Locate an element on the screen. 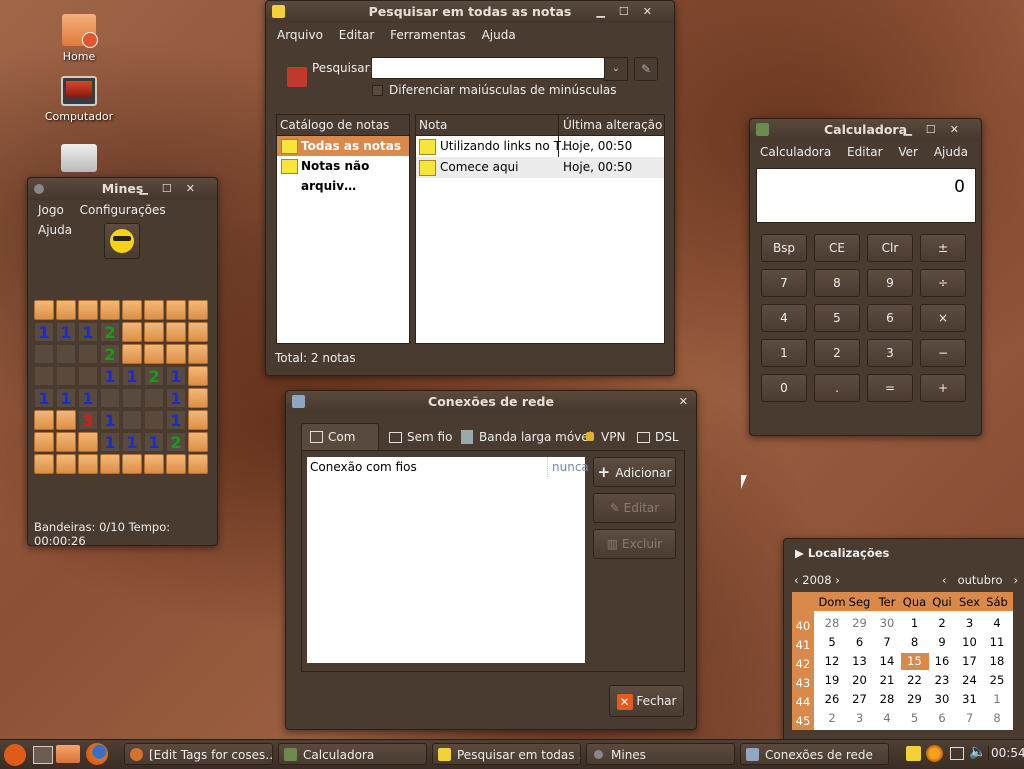 Image resolution: width=1024 pixels, height=769 pixels. calendar-day: 9 is located at coordinates (942, 642).